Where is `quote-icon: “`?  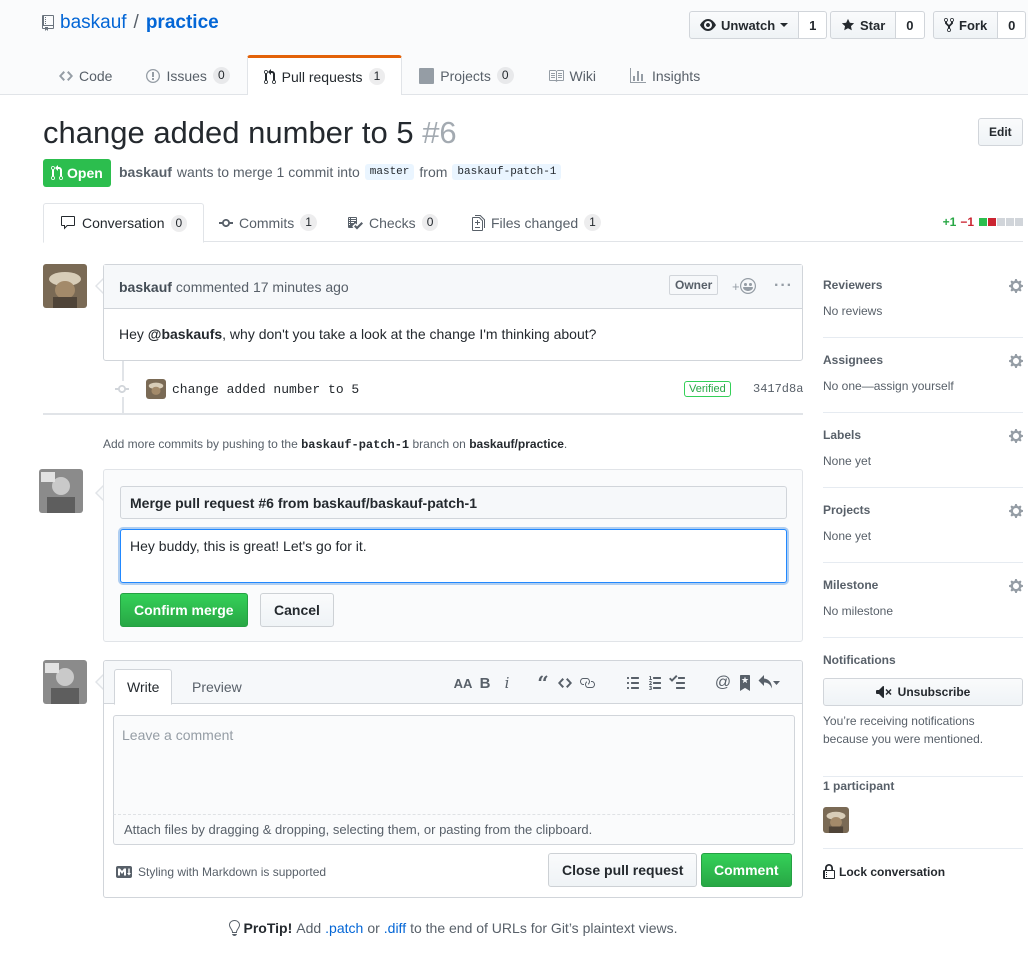 quote-icon: “ is located at coordinates (543, 683).